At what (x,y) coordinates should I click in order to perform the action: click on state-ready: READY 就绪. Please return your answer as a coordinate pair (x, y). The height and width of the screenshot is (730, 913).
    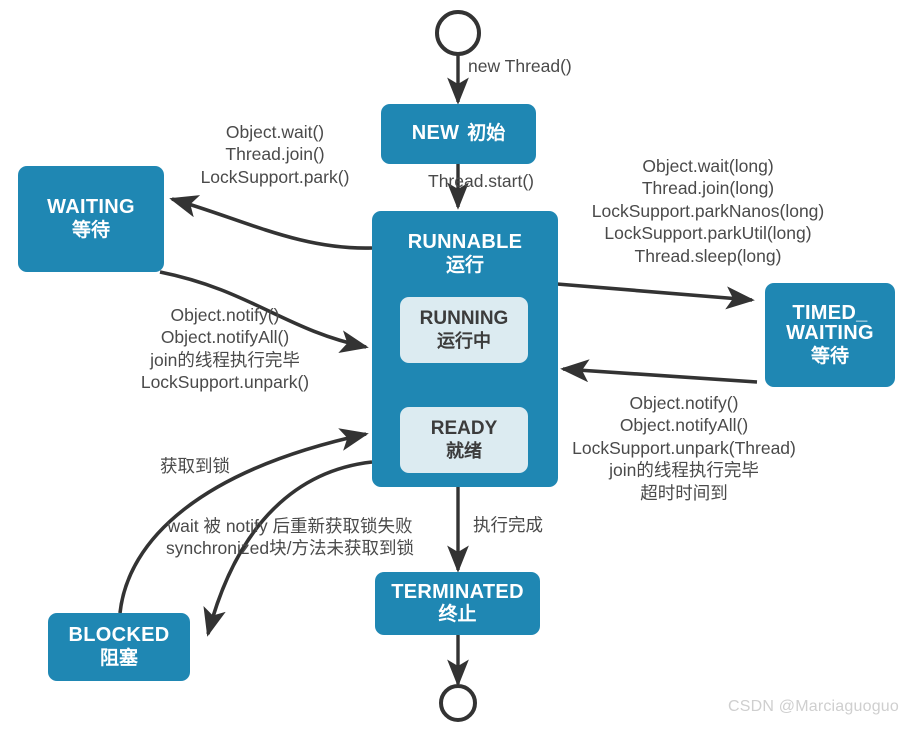
    Looking at the image, I should click on (464, 440).